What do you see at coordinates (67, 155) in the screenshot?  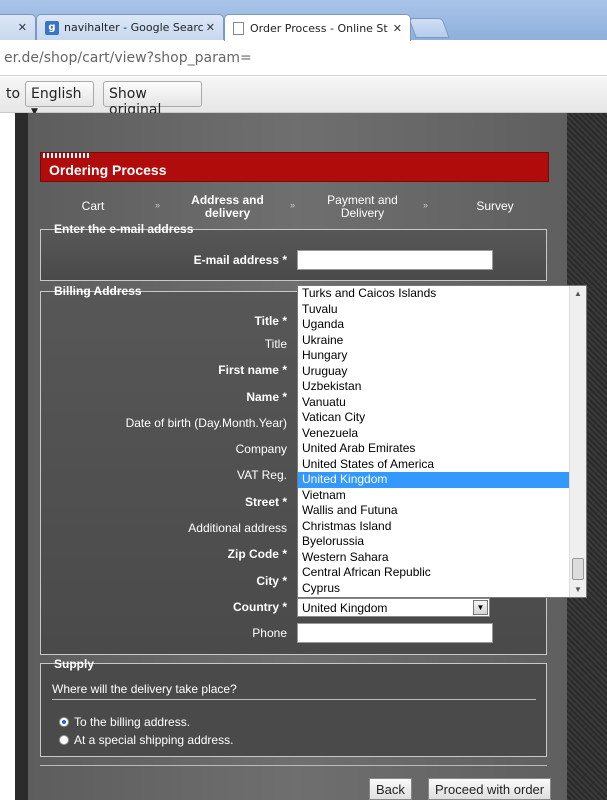 I see `header-decoration` at bounding box center [67, 155].